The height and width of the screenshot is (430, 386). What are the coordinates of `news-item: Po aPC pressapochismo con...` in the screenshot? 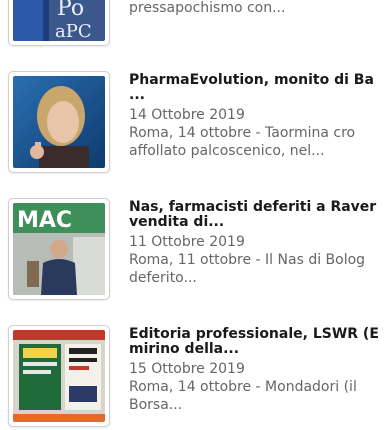 It's located at (193, 24).